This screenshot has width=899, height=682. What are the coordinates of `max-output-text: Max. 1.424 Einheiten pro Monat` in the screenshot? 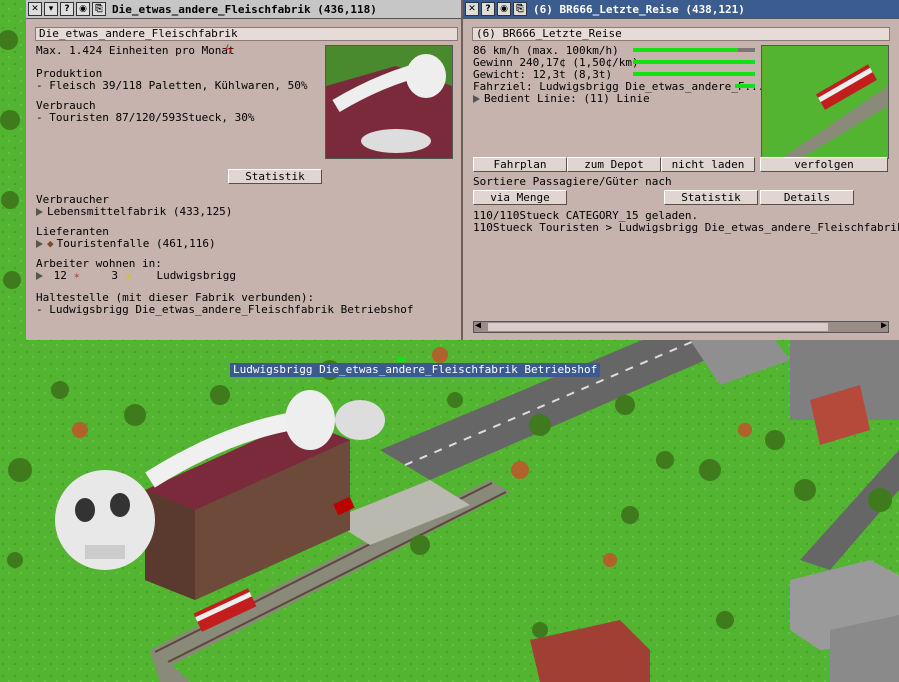 It's located at (135, 50).